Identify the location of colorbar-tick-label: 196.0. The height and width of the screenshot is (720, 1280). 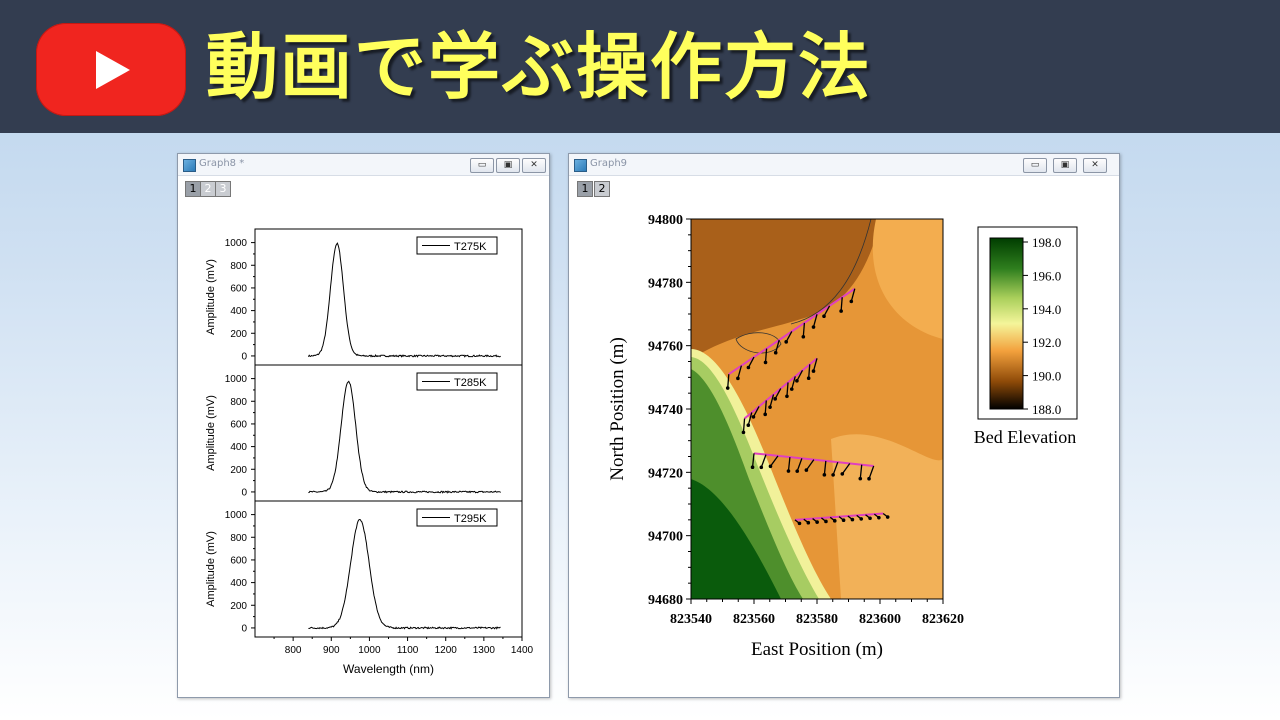
(1046, 275).